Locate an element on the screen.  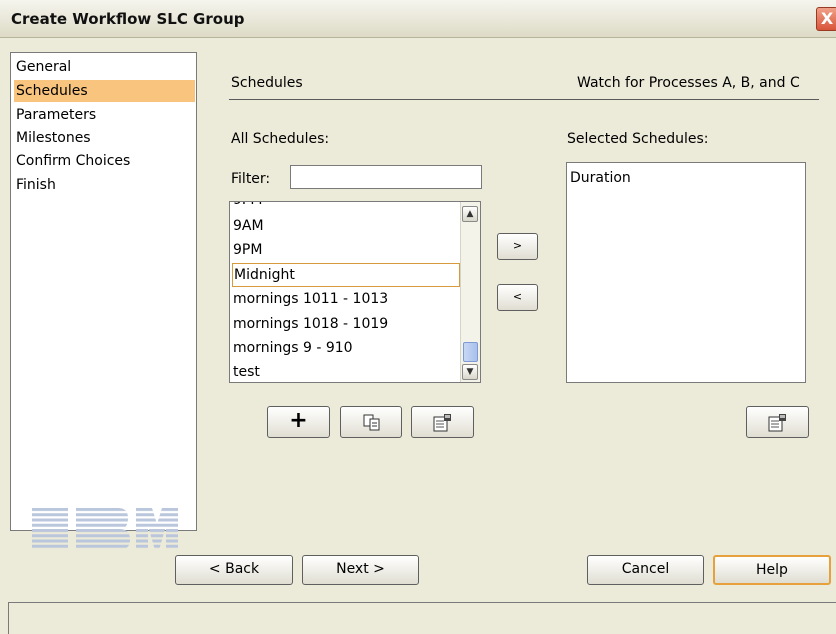
copy-icon is located at coordinates (371, 422).